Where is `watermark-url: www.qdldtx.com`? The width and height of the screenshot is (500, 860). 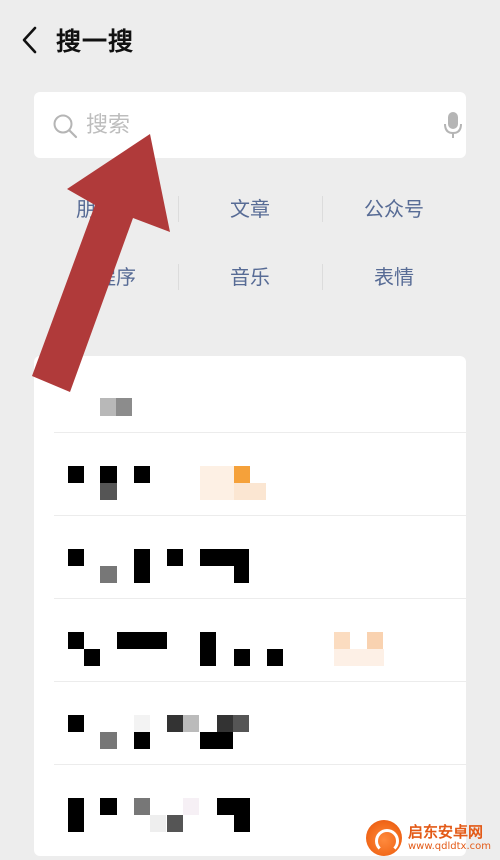 watermark-url: www.qdldtx.com is located at coordinates (449, 846).